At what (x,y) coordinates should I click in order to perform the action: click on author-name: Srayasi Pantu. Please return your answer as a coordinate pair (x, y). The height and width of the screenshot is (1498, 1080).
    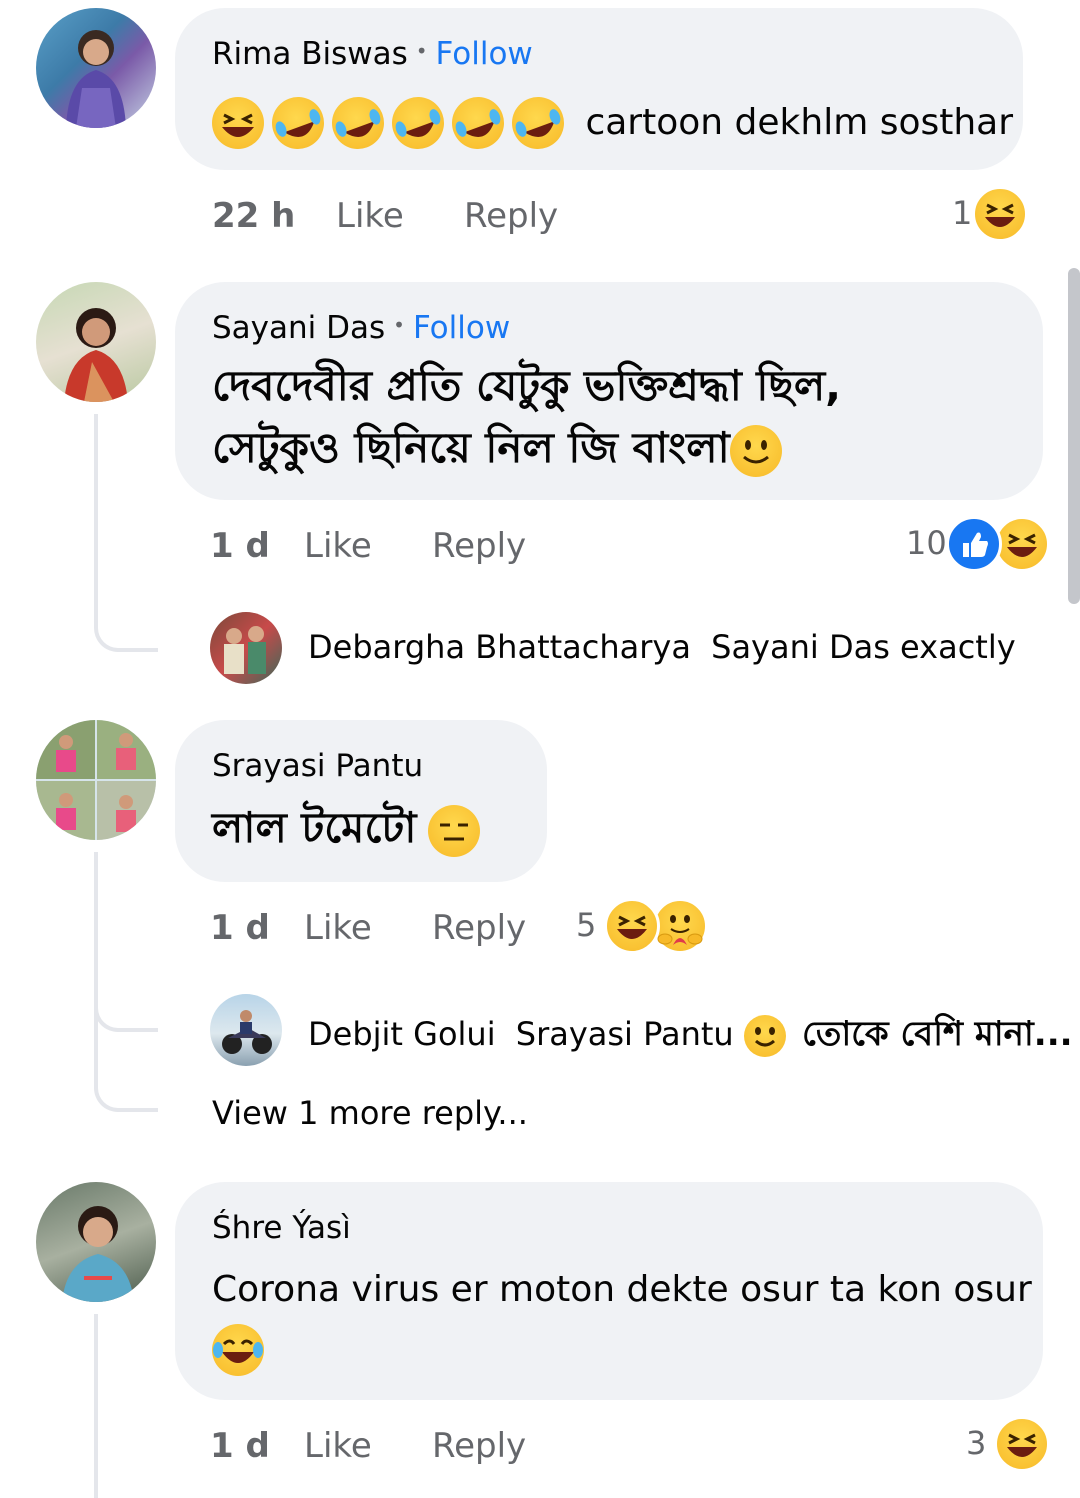
    Looking at the image, I should click on (317, 766).